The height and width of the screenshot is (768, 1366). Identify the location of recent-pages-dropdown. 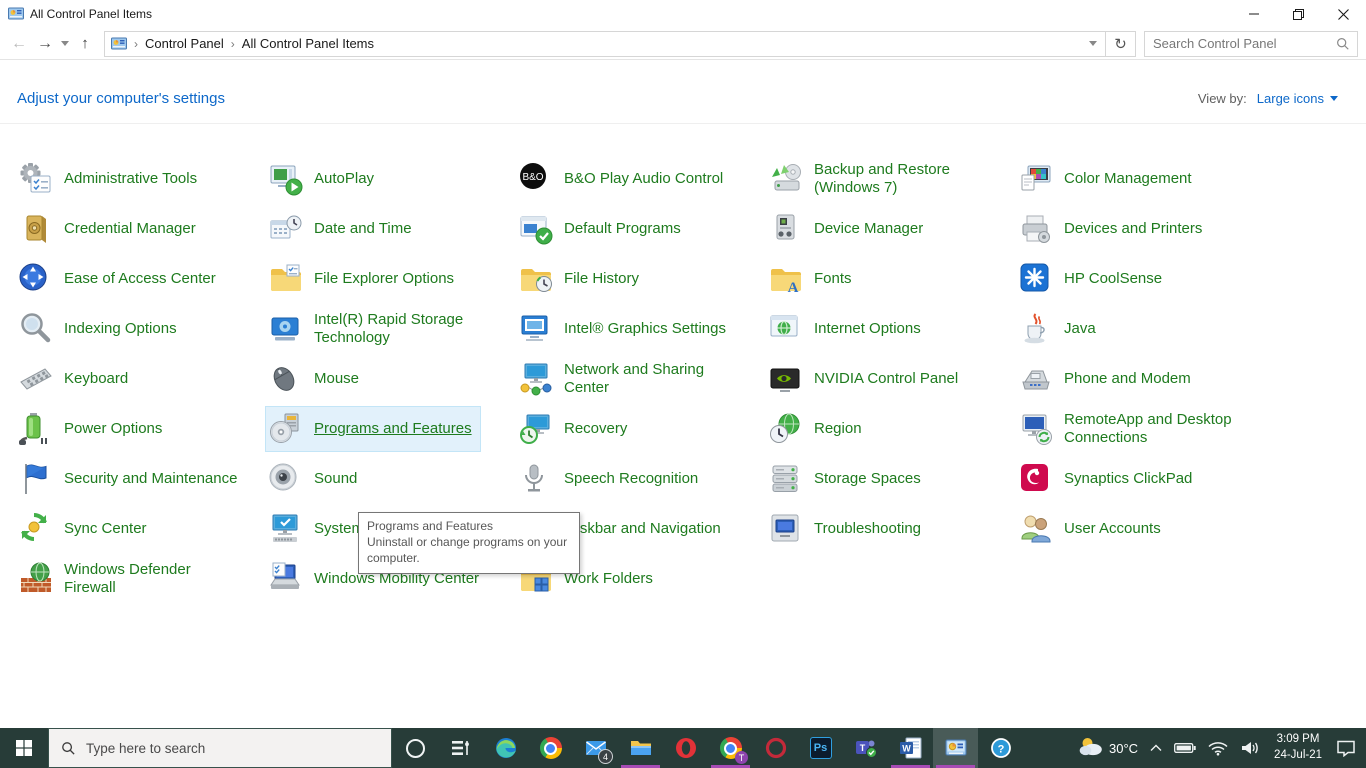
(65, 43).